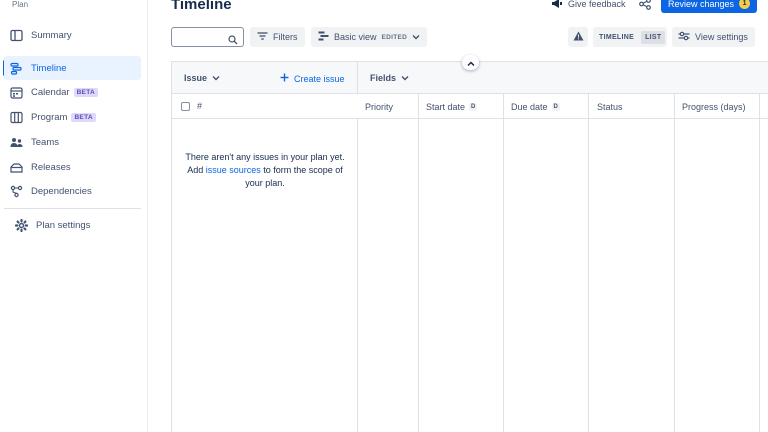 The height and width of the screenshot is (432, 768). I want to click on warnings-button, so click(578, 37).